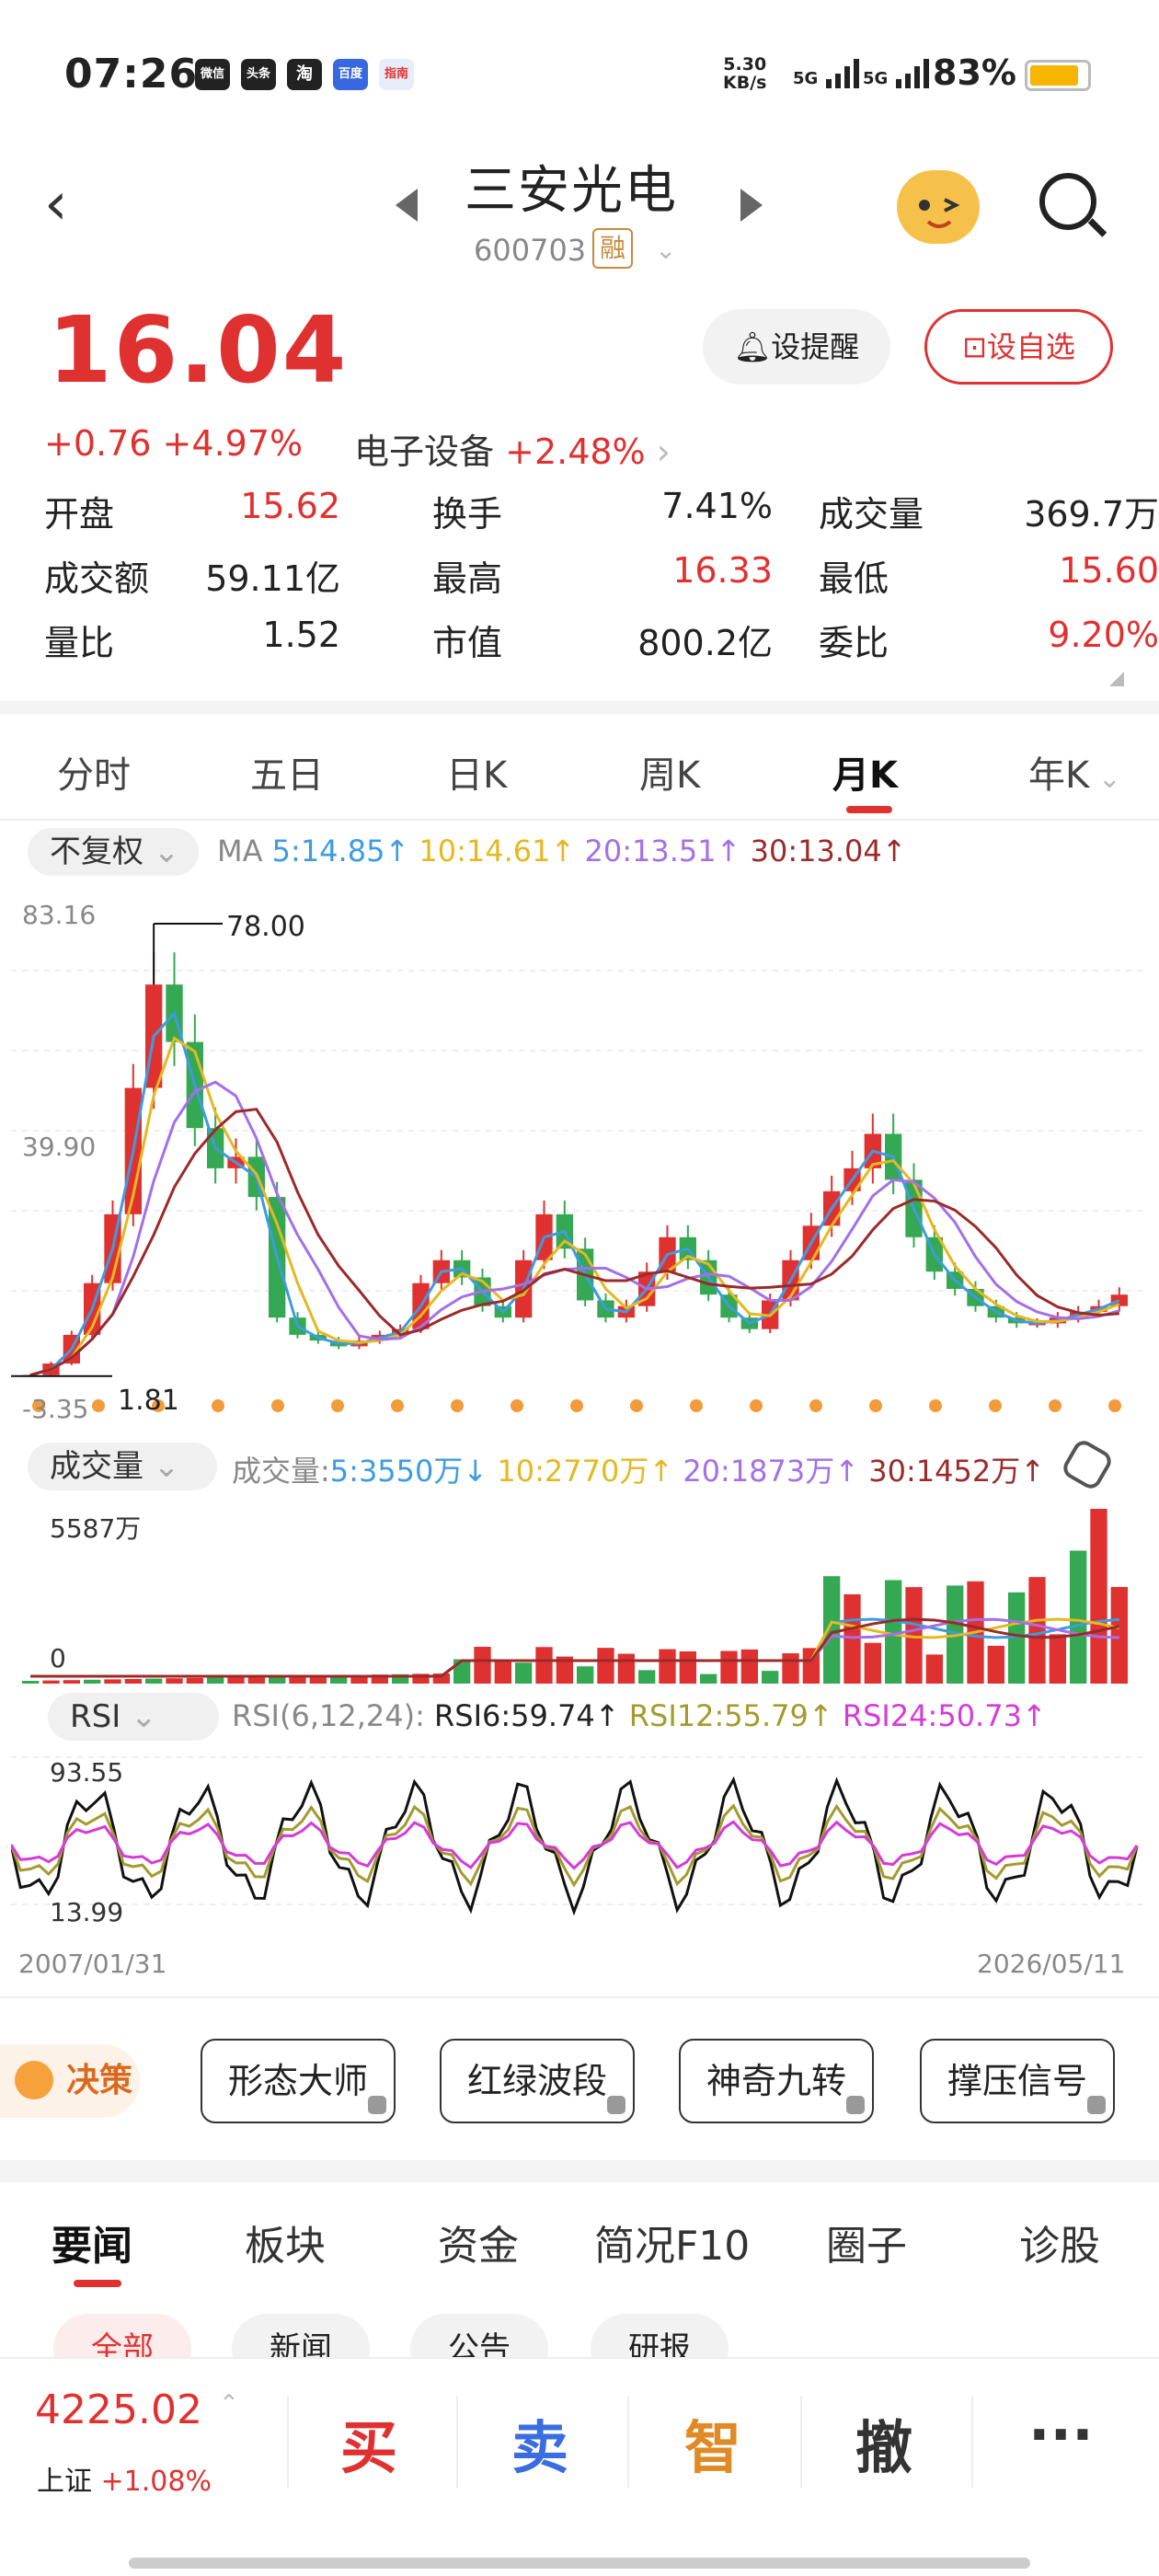  I want to click on mascot-icon, so click(938, 207).